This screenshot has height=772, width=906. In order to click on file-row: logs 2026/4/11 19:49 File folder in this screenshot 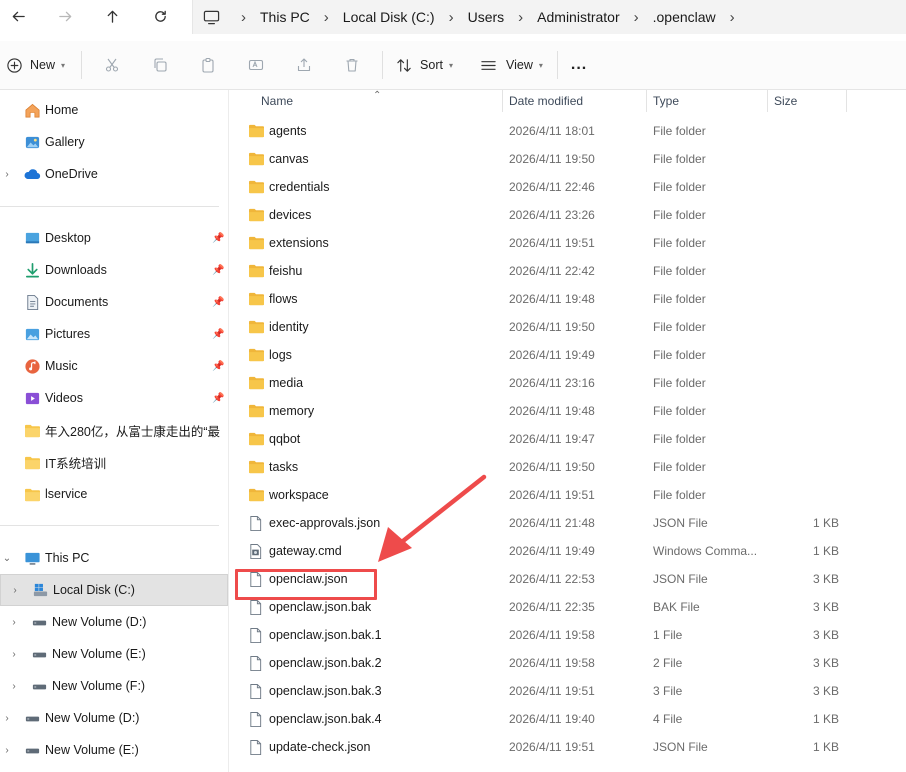, I will do `click(568, 355)`.